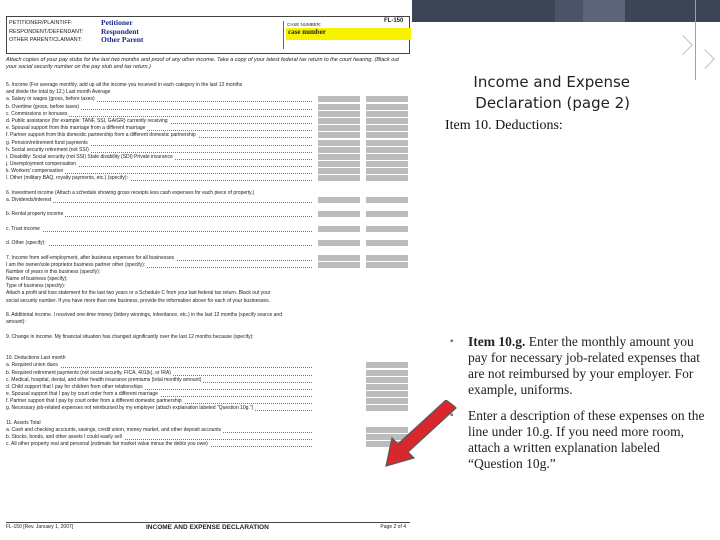  I want to click on form-row: a. Required union dues, so click(208, 365).